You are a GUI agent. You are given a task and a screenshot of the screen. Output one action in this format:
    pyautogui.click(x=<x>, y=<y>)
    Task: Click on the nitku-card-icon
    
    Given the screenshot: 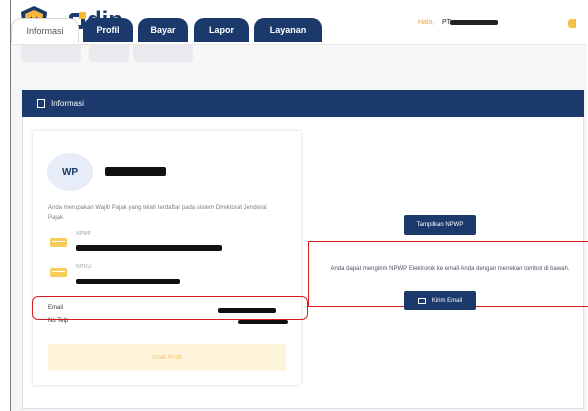 What is the action you would take?
    pyautogui.click(x=58, y=272)
    